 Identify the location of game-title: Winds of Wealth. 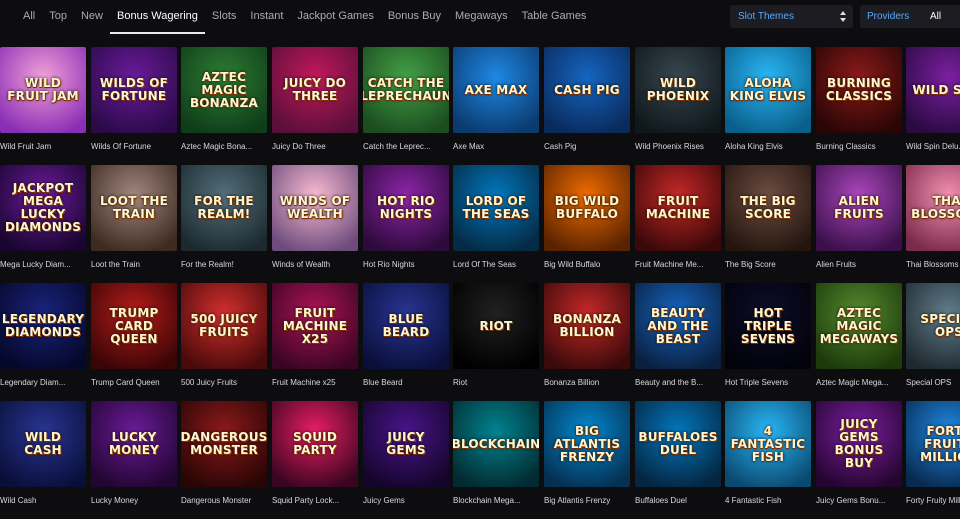
(315, 264).